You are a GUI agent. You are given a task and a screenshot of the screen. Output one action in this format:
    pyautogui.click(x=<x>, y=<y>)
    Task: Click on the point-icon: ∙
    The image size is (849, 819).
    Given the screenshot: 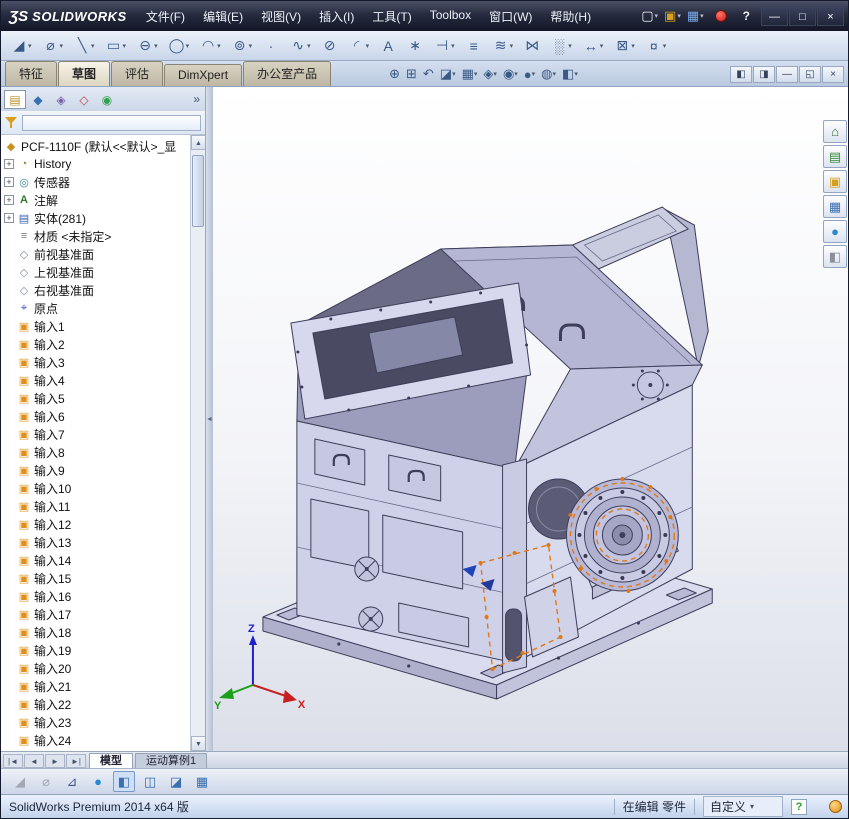 What is the action you would take?
    pyautogui.click(x=271, y=46)
    